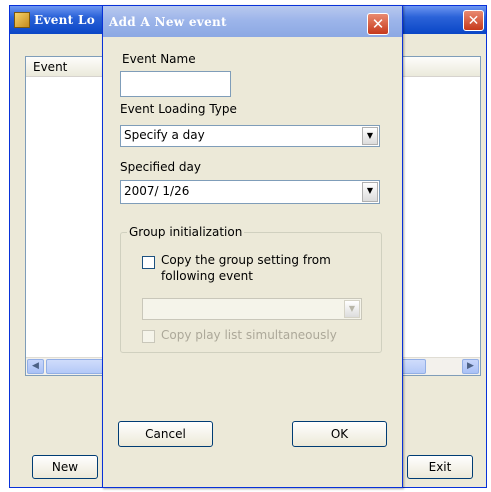 Image resolution: width=491 pixels, height=492 pixels. What do you see at coordinates (250, 136) in the screenshot?
I see `loading-type-select: Specify a day ▼` at bounding box center [250, 136].